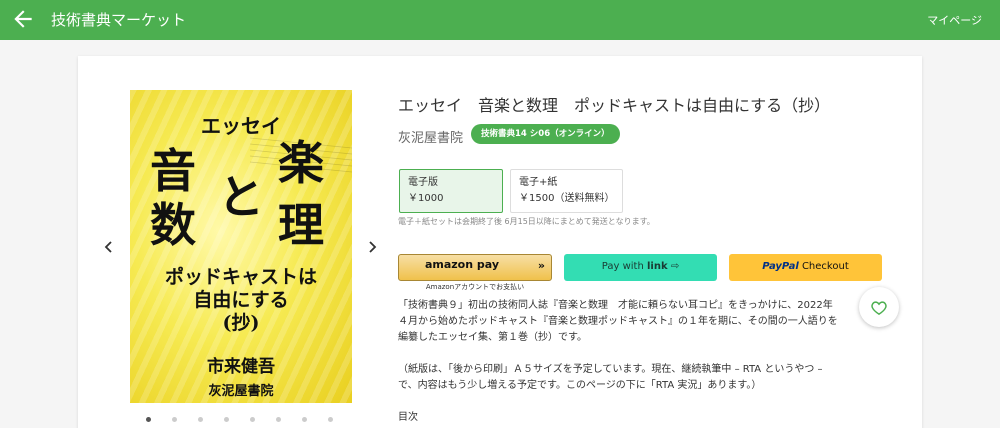 This screenshot has height=428, width=1000. I want to click on favorite-button, so click(879, 307).